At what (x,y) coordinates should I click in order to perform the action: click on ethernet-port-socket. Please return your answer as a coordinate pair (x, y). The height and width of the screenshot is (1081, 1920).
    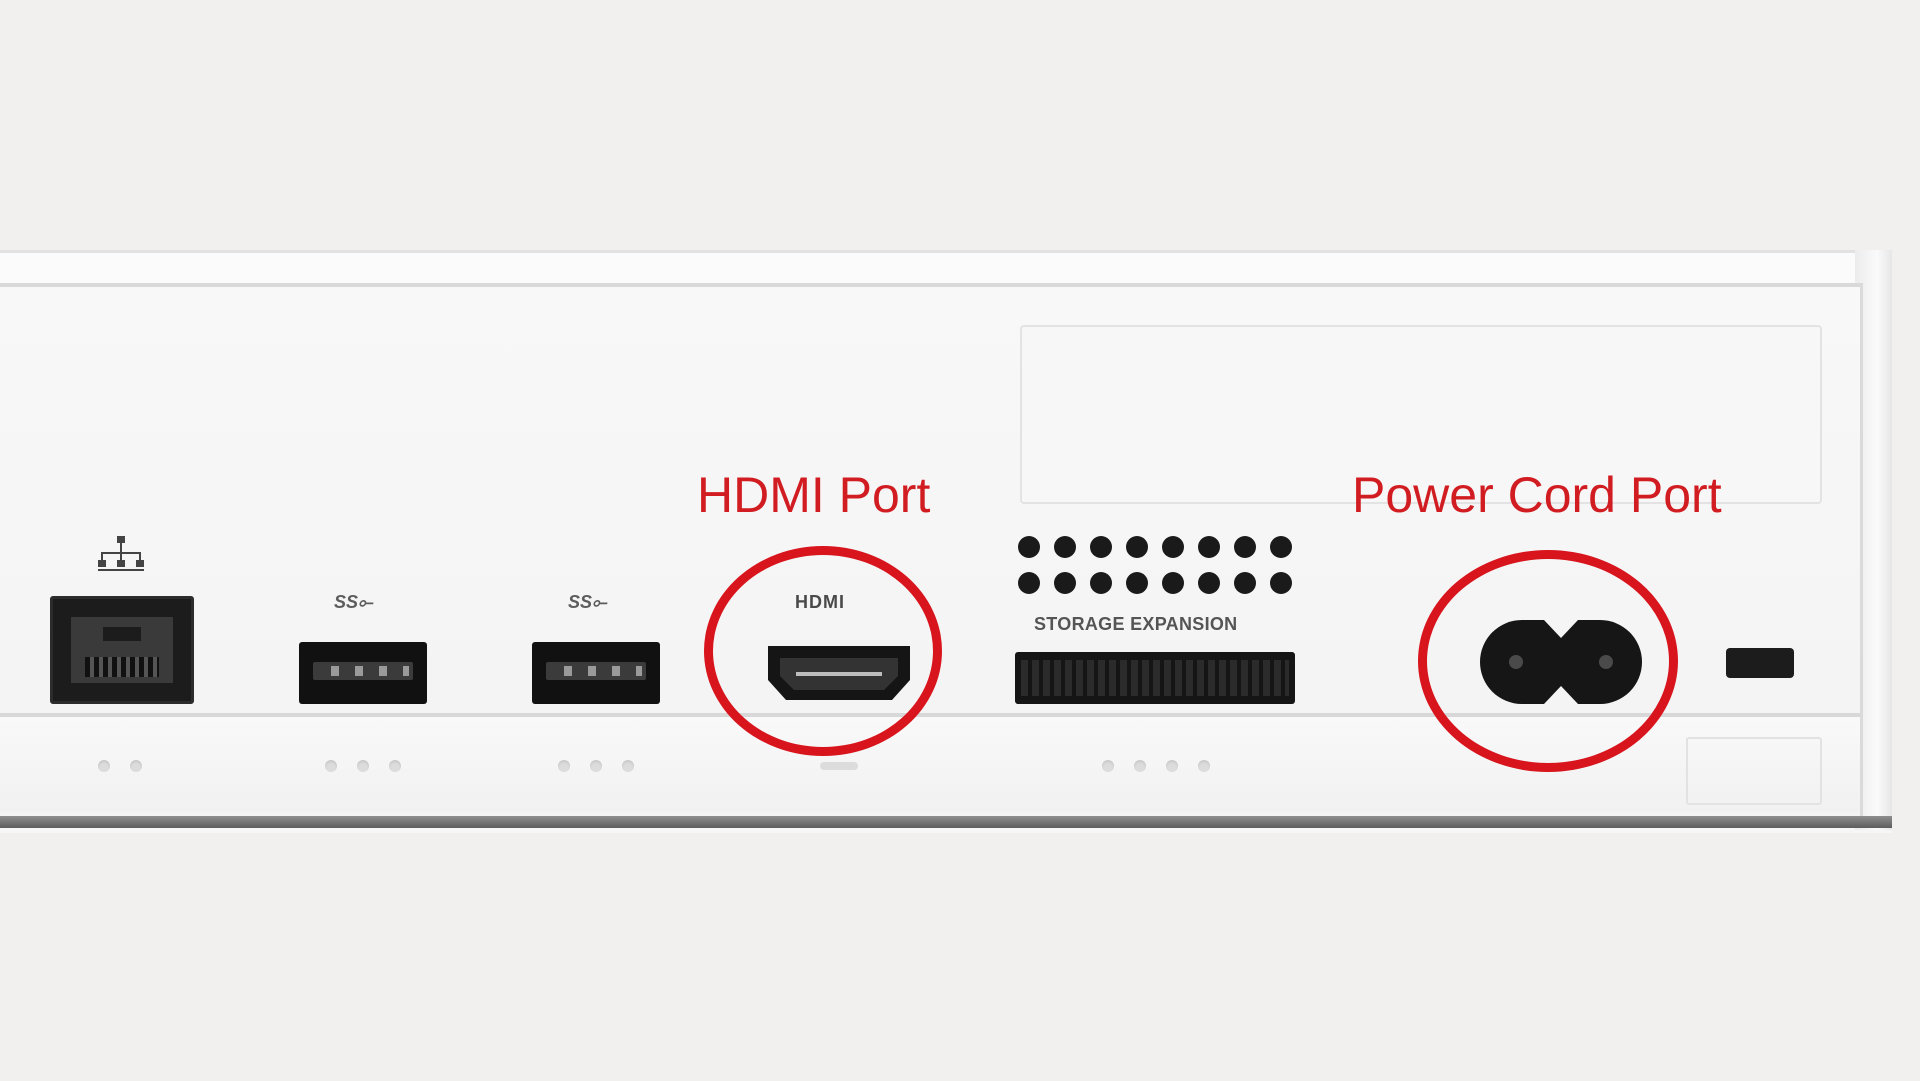
    Looking at the image, I should click on (122, 650).